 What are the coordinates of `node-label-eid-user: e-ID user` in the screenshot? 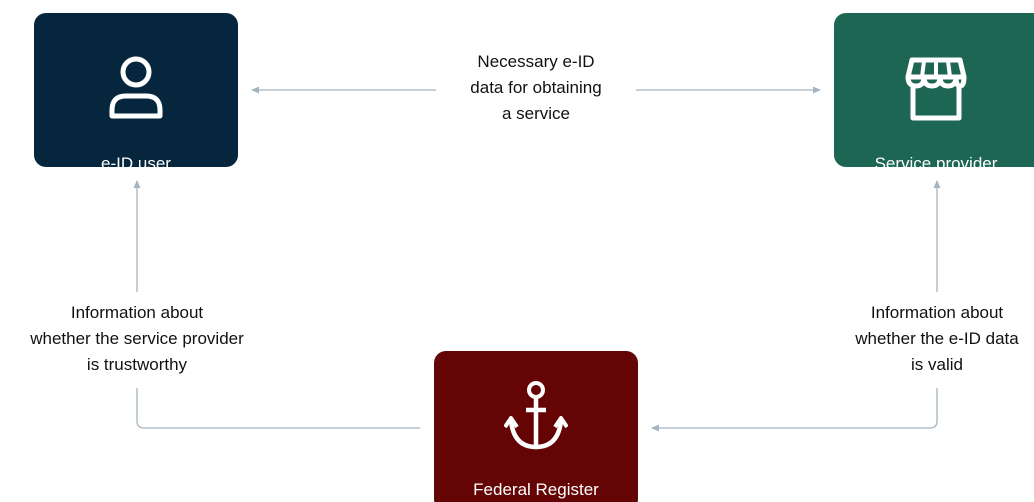 It's located at (136, 163).